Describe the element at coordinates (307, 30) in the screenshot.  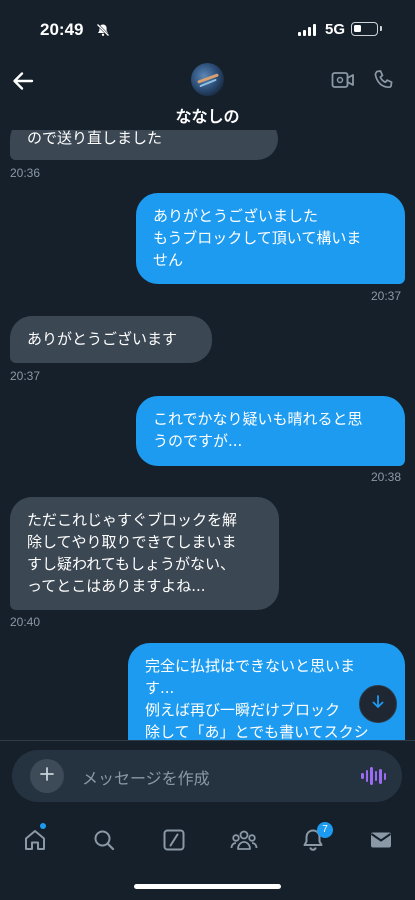
I see `signal-icon` at that location.